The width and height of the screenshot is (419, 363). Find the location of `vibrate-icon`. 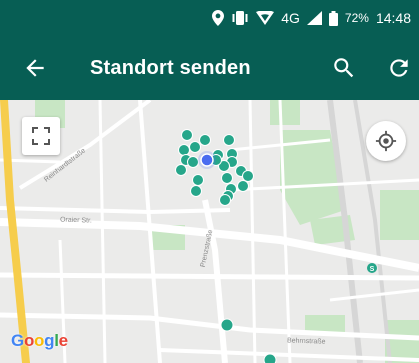

vibrate-icon is located at coordinates (240, 18).